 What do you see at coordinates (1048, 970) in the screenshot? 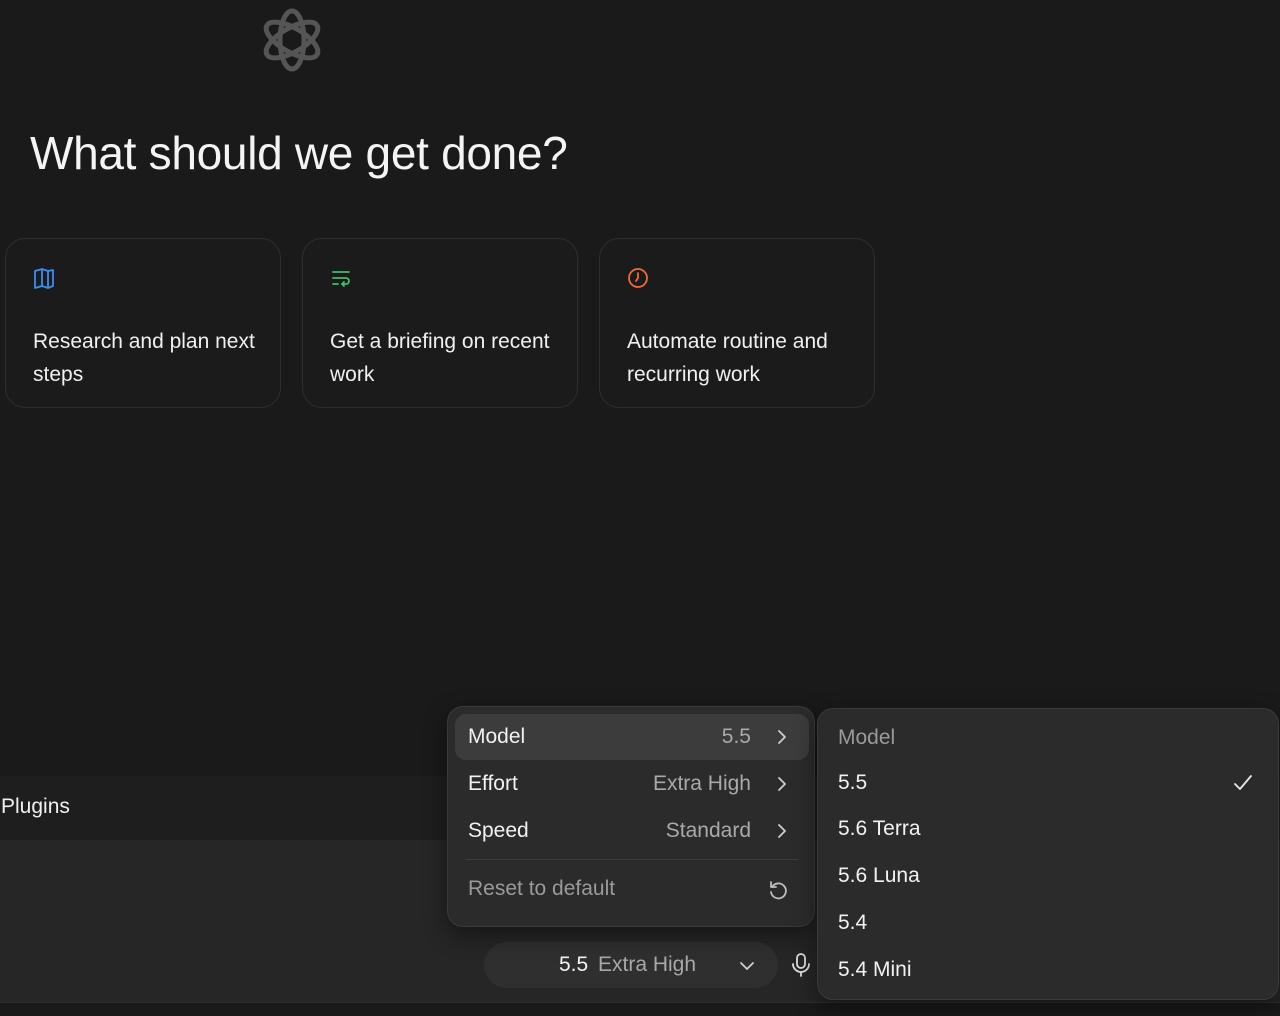
I see `model-option-5-4-mini: 5.4 Mini` at bounding box center [1048, 970].